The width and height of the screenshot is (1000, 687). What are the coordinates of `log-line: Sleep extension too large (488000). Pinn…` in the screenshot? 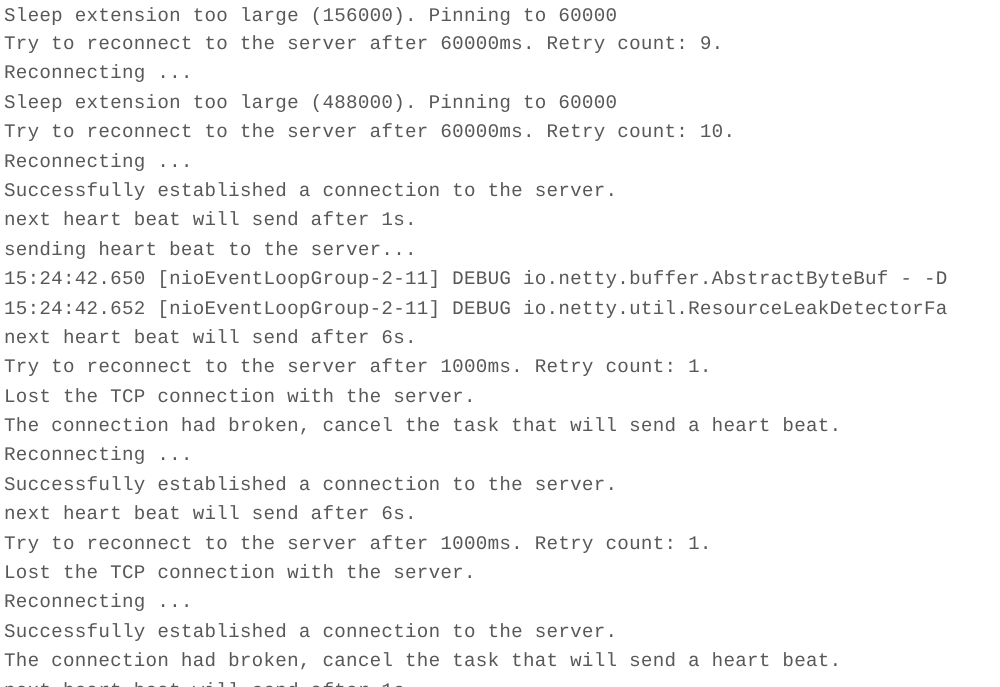 It's located at (311, 102).